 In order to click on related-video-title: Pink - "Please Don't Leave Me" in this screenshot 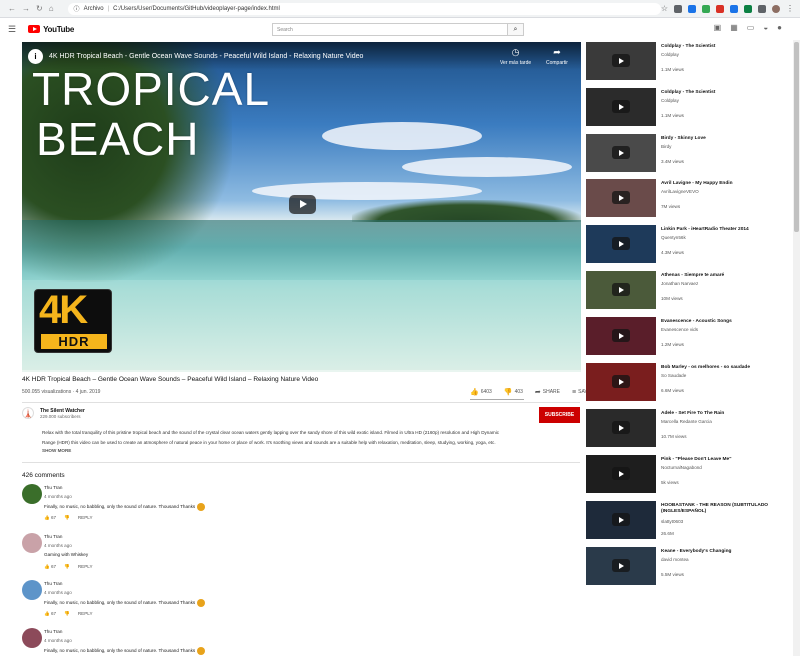, I will do `click(726, 460)`.